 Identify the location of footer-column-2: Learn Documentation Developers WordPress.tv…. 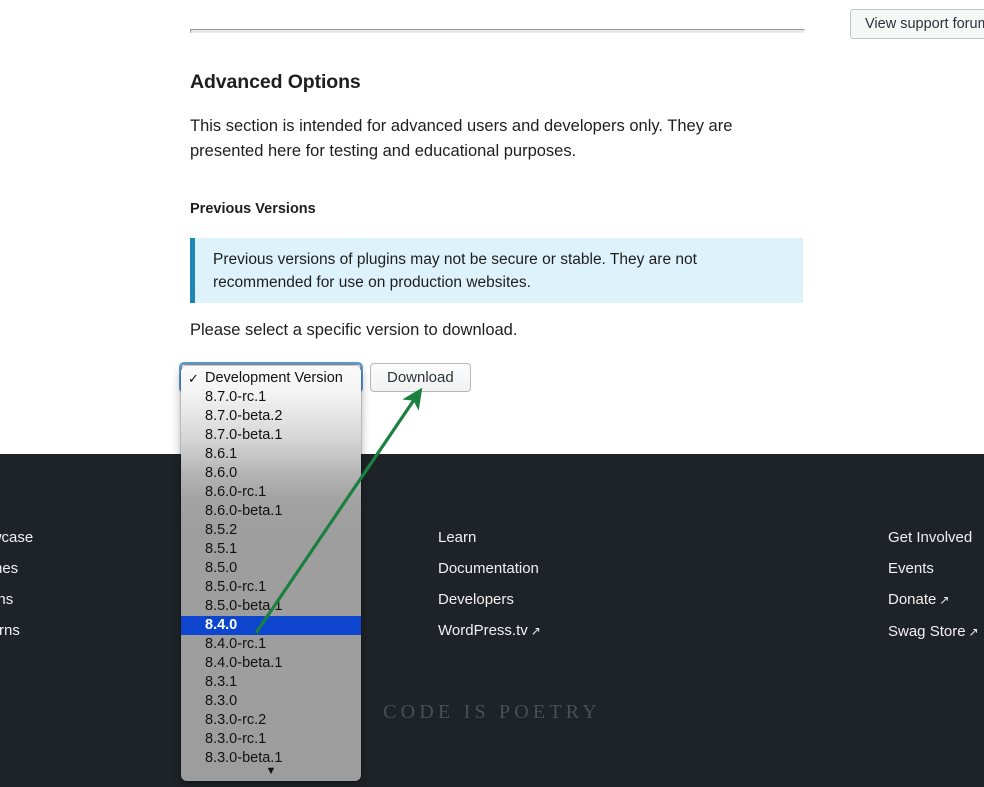
(489, 584).